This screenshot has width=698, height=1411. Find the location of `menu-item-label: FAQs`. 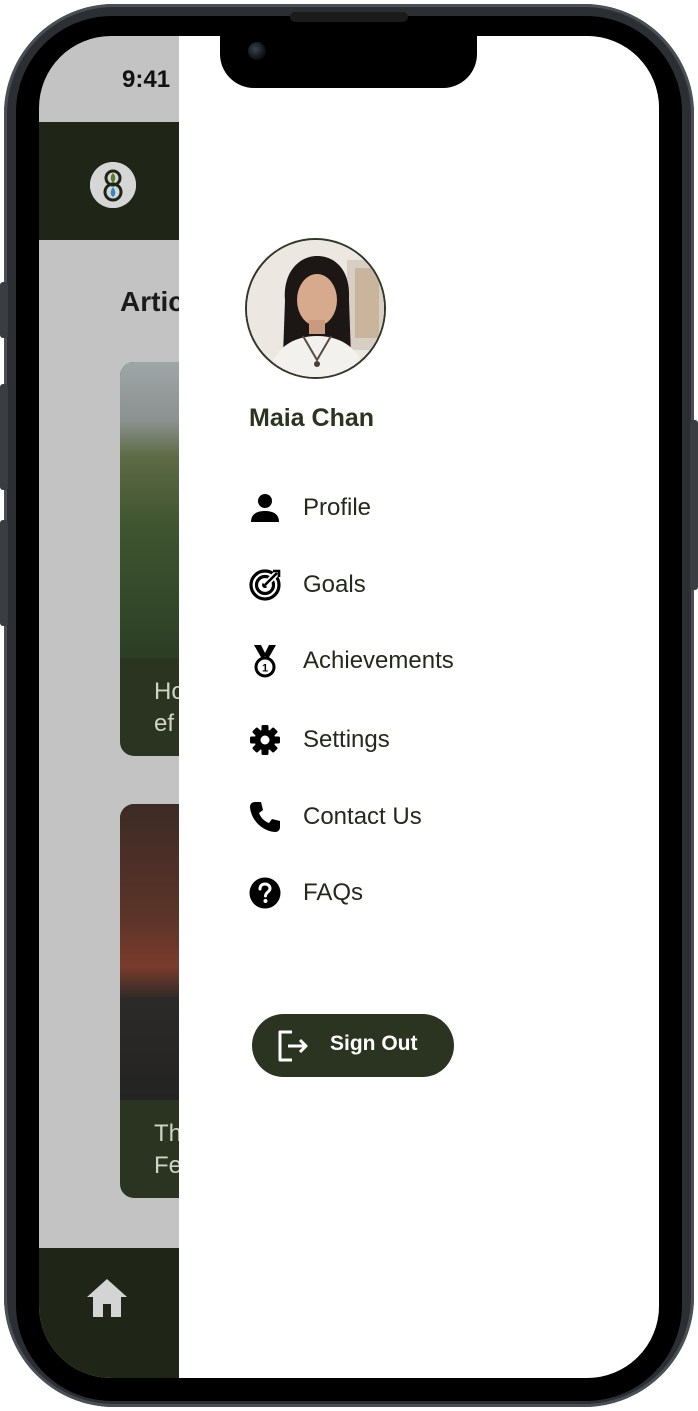

menu-item-label: FAQs is located at coordinates (333, 892).